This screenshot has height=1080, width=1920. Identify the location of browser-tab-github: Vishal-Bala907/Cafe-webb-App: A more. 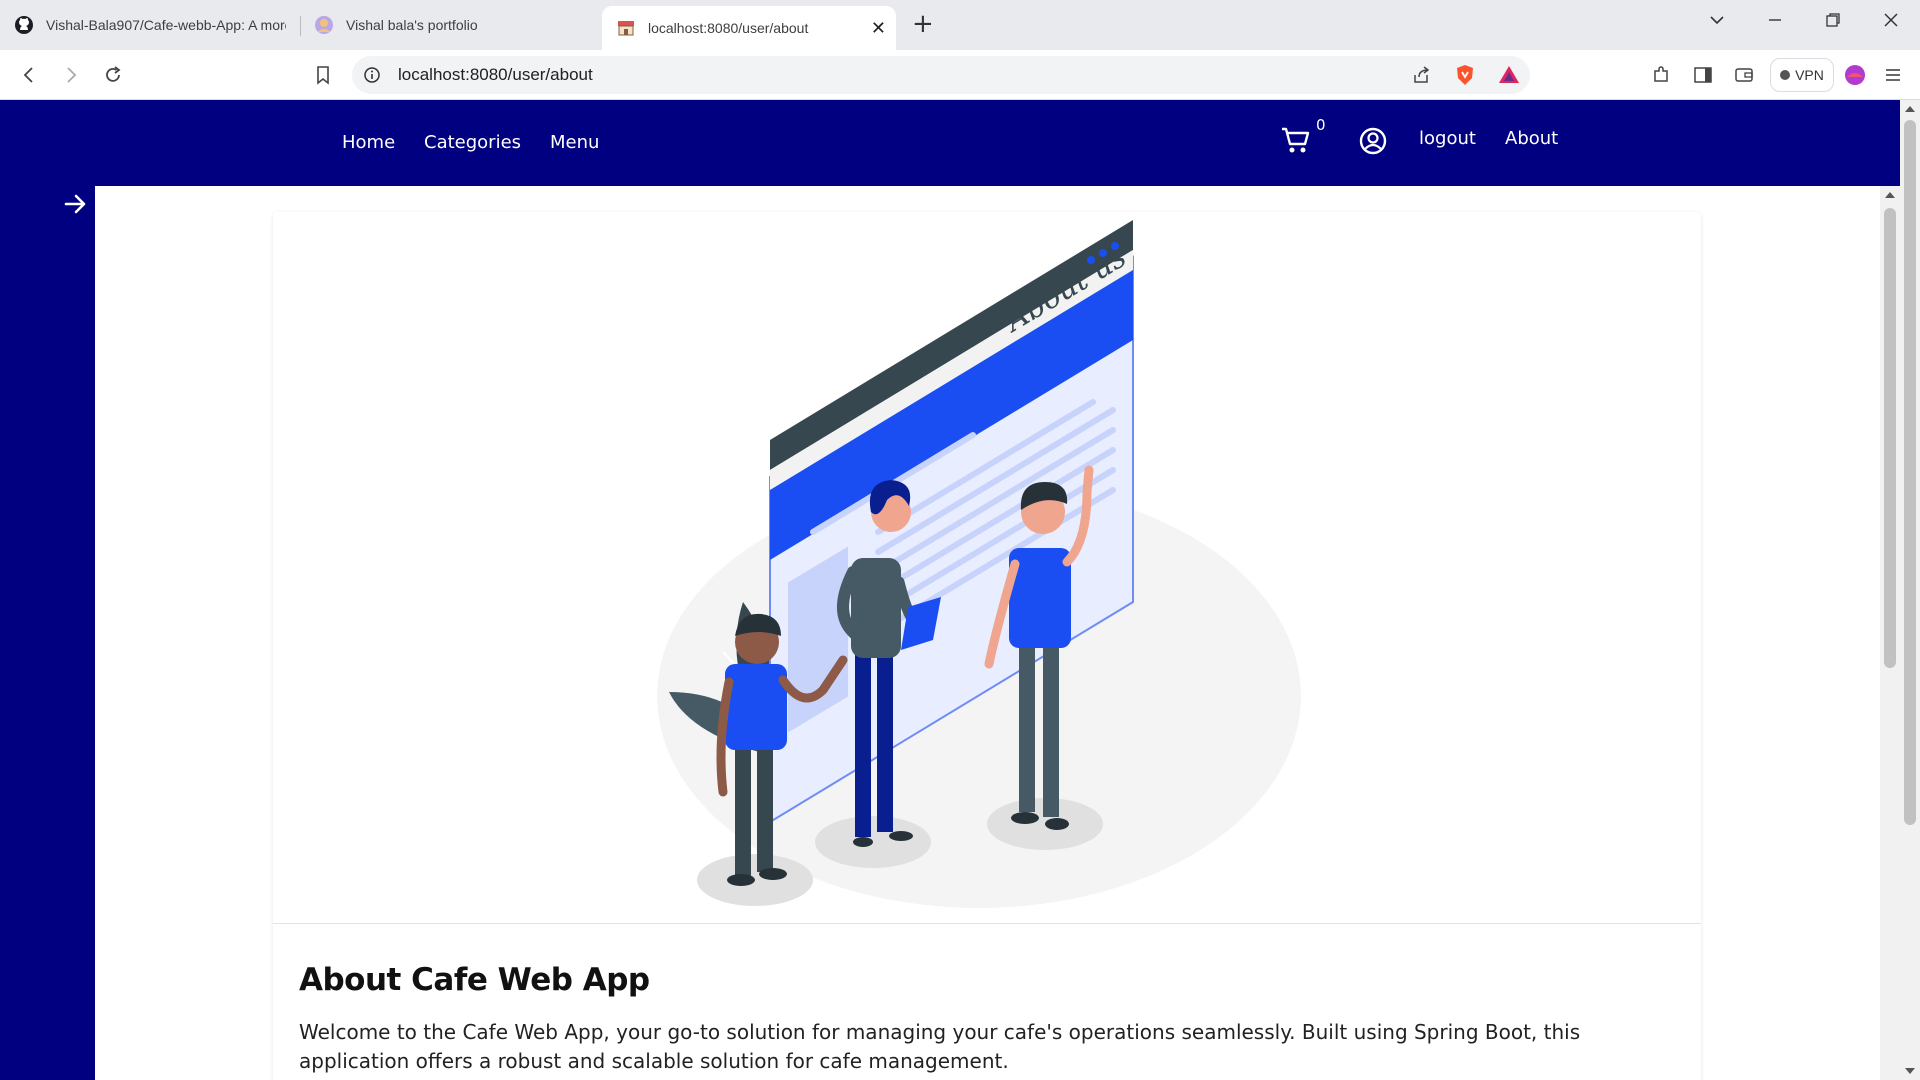
(150, 25).